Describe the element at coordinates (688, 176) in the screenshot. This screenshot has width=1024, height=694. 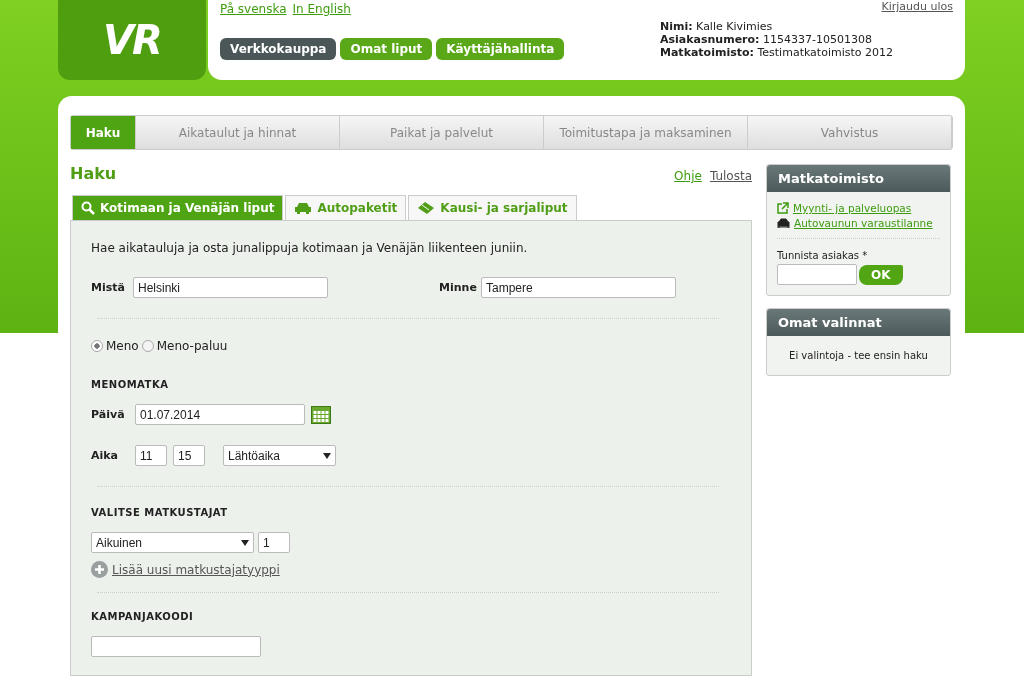
I see `page-link: Ohje` at that location.